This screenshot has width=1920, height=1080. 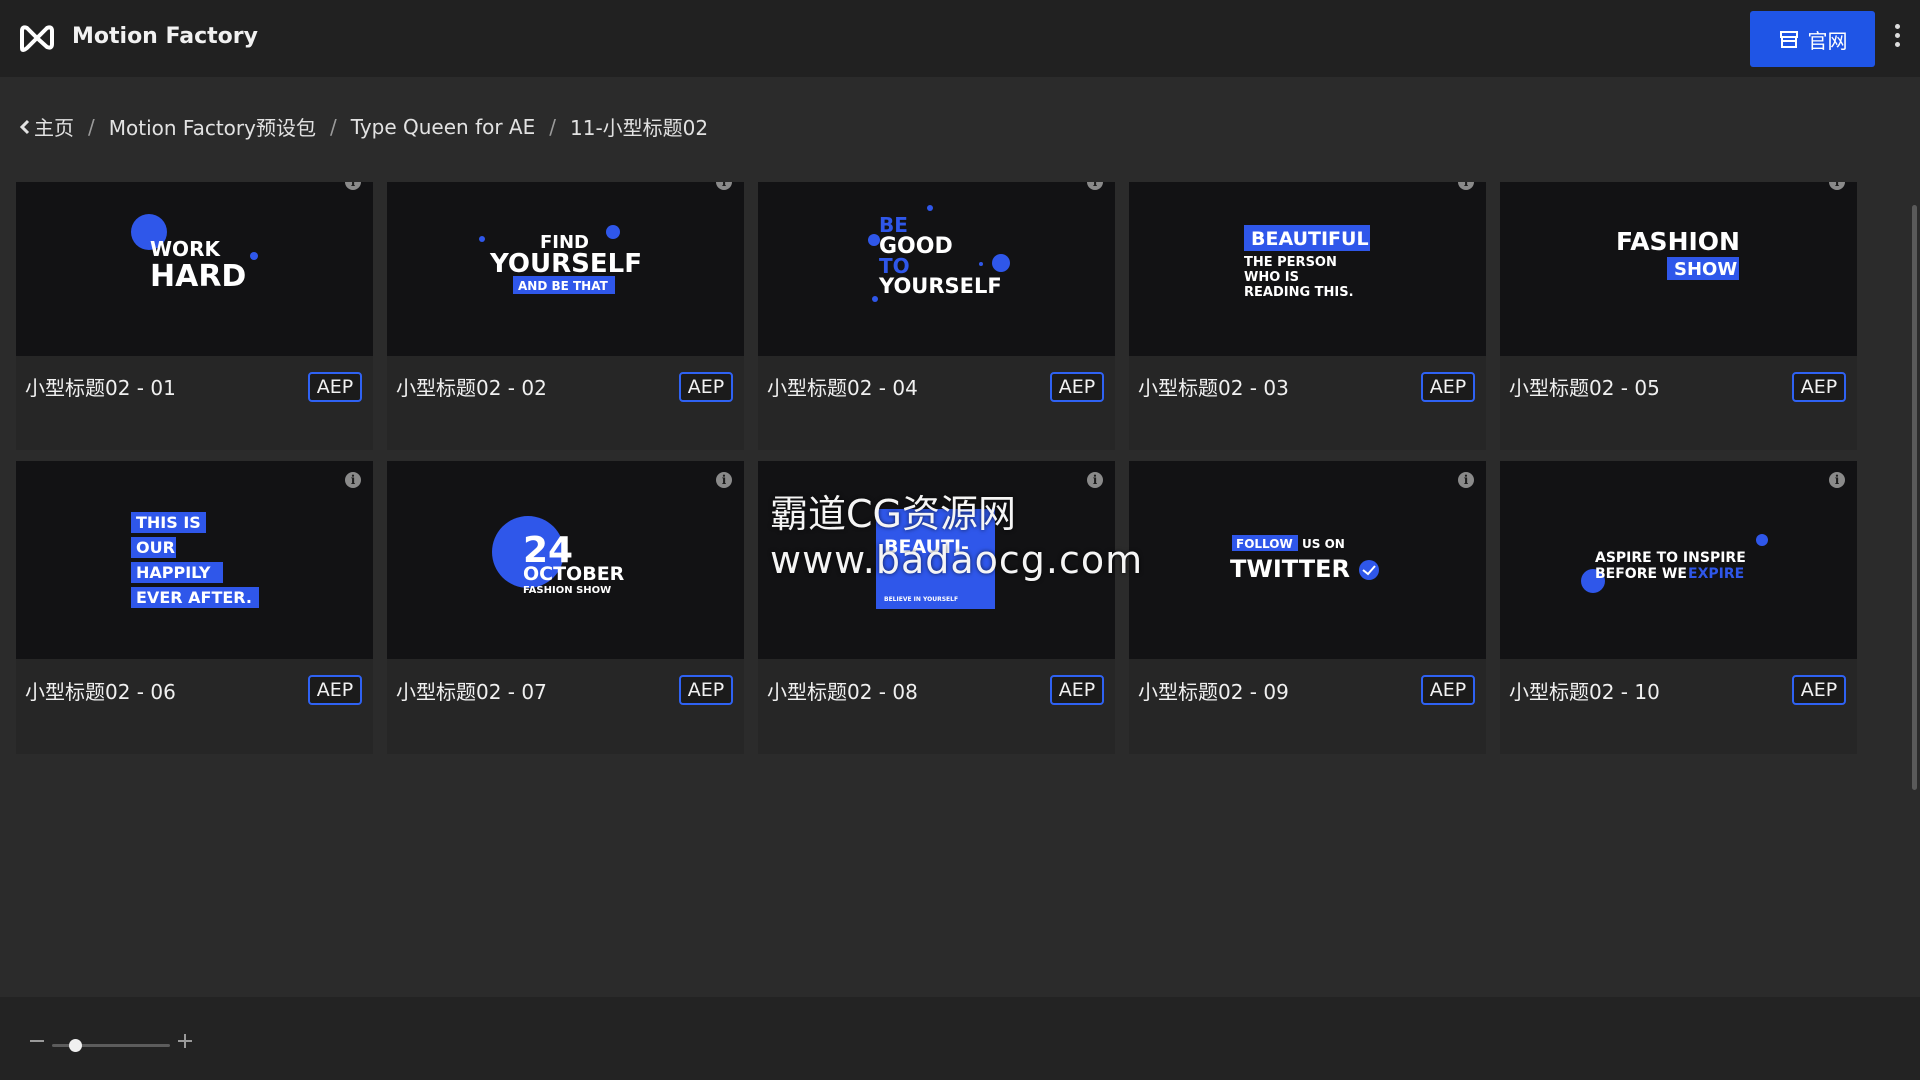 What do you see at coordinates (1914, 497) in the screenshot?
I see `vertical-scrollbar` at bounding box center [1914, 497].